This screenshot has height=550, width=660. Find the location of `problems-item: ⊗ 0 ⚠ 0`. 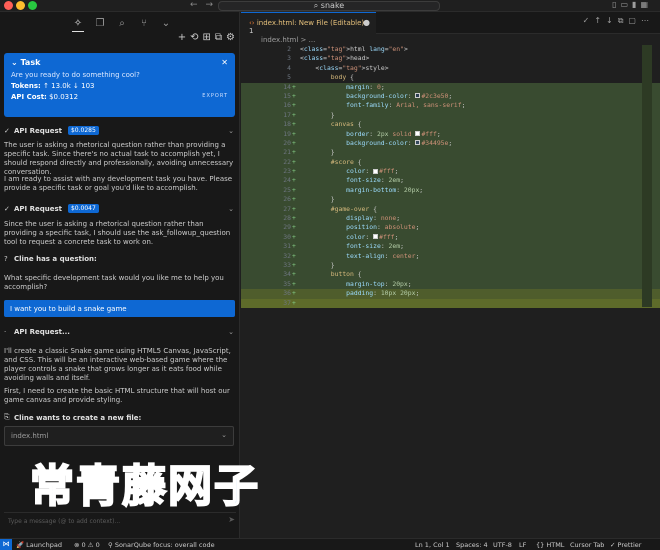

problems-item: ⊗ 0 ⚠ 0 is located at coordinates (87, 545).